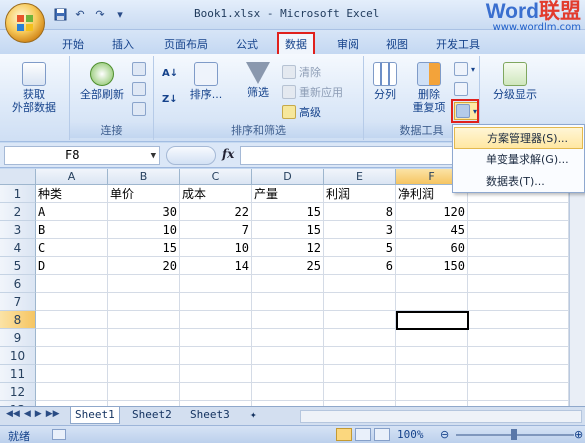 The width and height of the screenshot is (585, 443). Describe the element at coordinates (100, 14) in the screenshot. I see `redo-icon: ↷` at that location.